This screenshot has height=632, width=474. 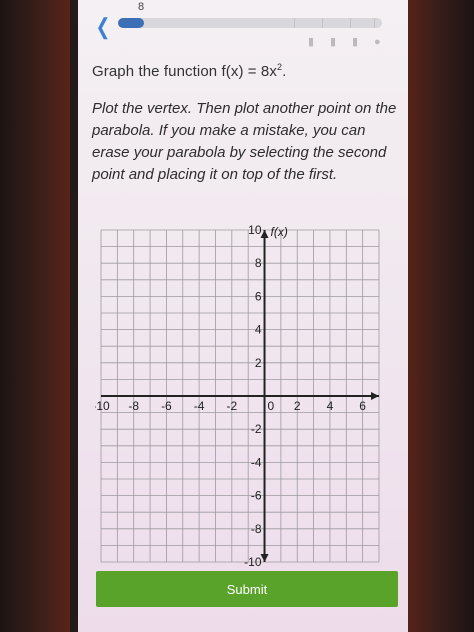 What do you see at coordinates (297, 406) in the screenshot?
I see `x-tick-label: 2` at bounding box center [297, 406].